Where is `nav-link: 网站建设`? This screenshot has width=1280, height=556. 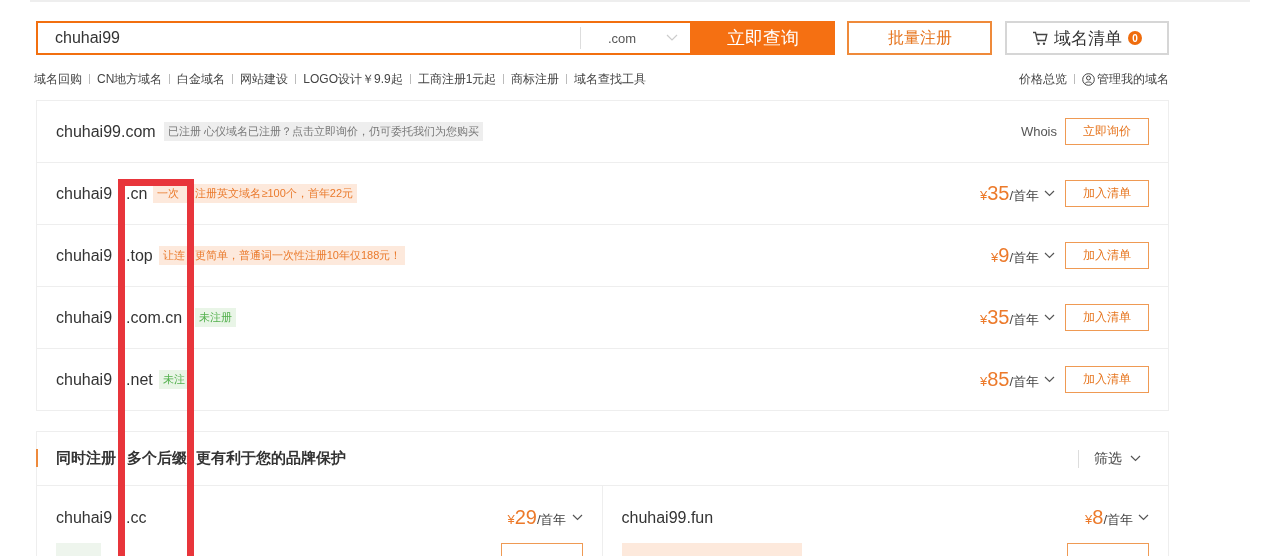 nav-link: 网站建设 is located at coordinates (264, 79).